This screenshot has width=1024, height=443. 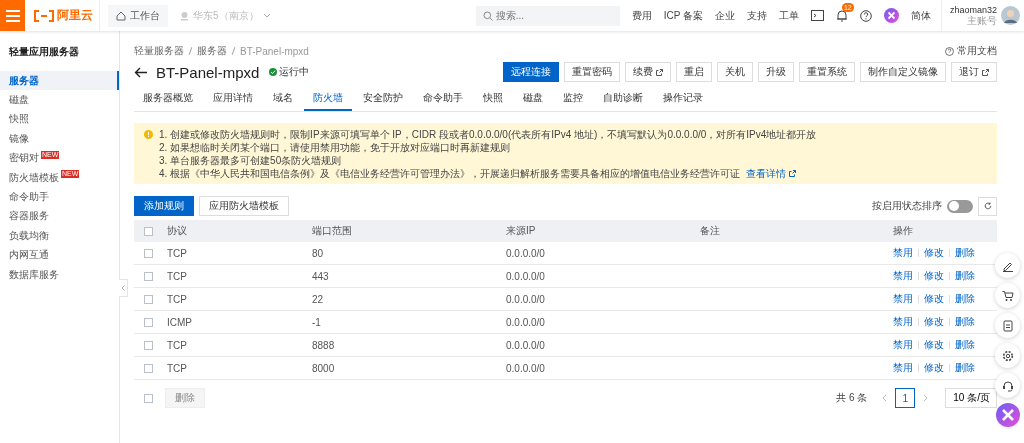 What do you see at coordinates (1007, 415) in the screenshot?
I see `assistant-icon` at bounding box center [1007, 415].